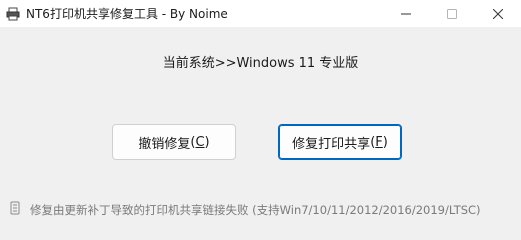  Describe the element at coordinates (379, 142) in the screenshot. I see `fix-hotkey: F` at that location.